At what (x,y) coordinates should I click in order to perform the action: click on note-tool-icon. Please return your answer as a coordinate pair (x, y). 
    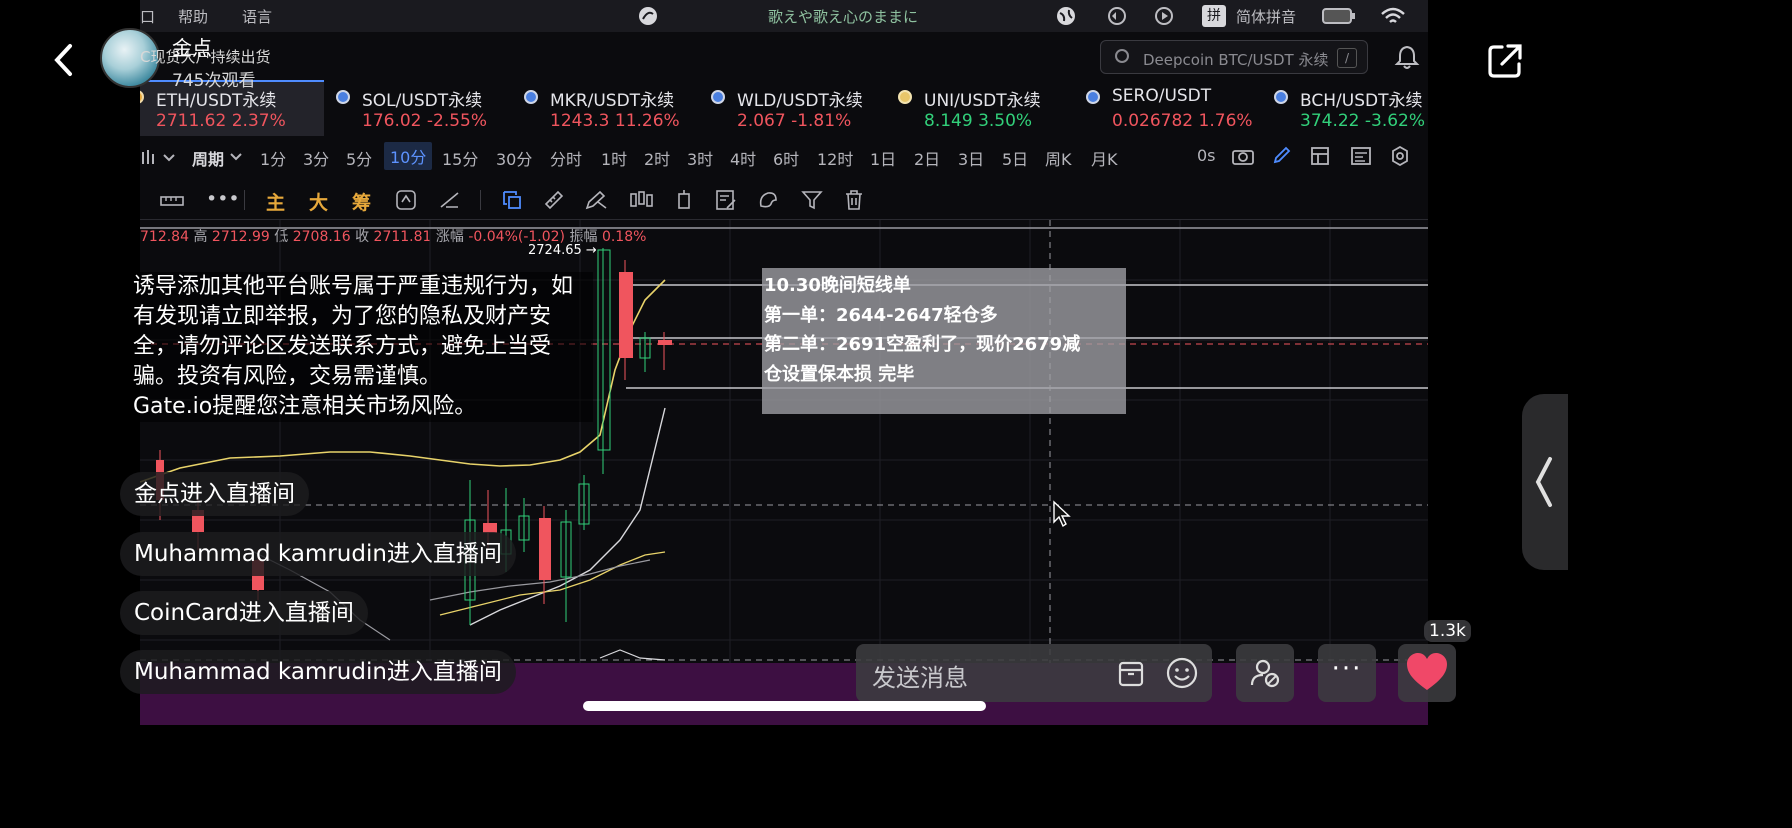
    Looking at the image, I should click on (726, 200).